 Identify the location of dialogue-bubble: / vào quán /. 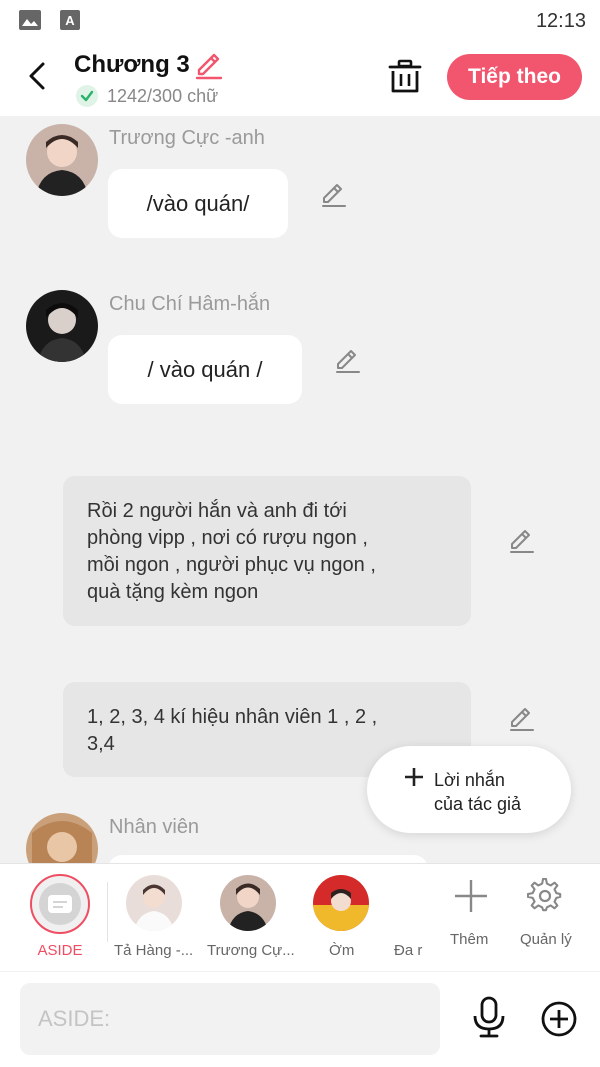
(205, 369).